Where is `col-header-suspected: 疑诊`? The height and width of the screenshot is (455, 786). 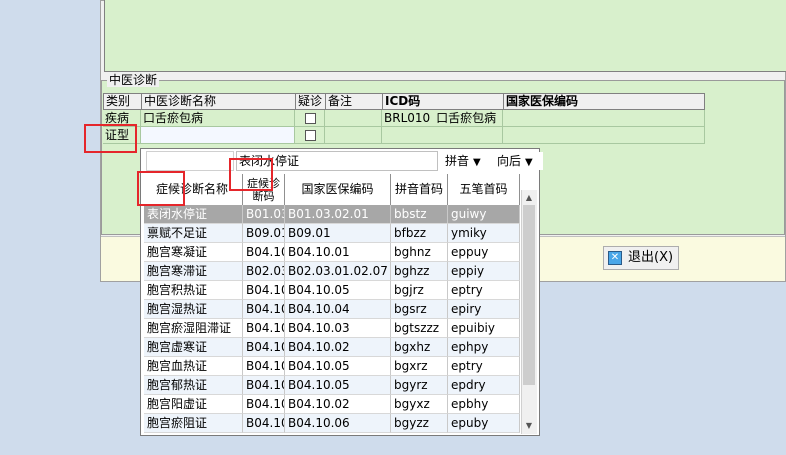
col-header-suspected: 疑诊 is located at coordinates (310, 101).